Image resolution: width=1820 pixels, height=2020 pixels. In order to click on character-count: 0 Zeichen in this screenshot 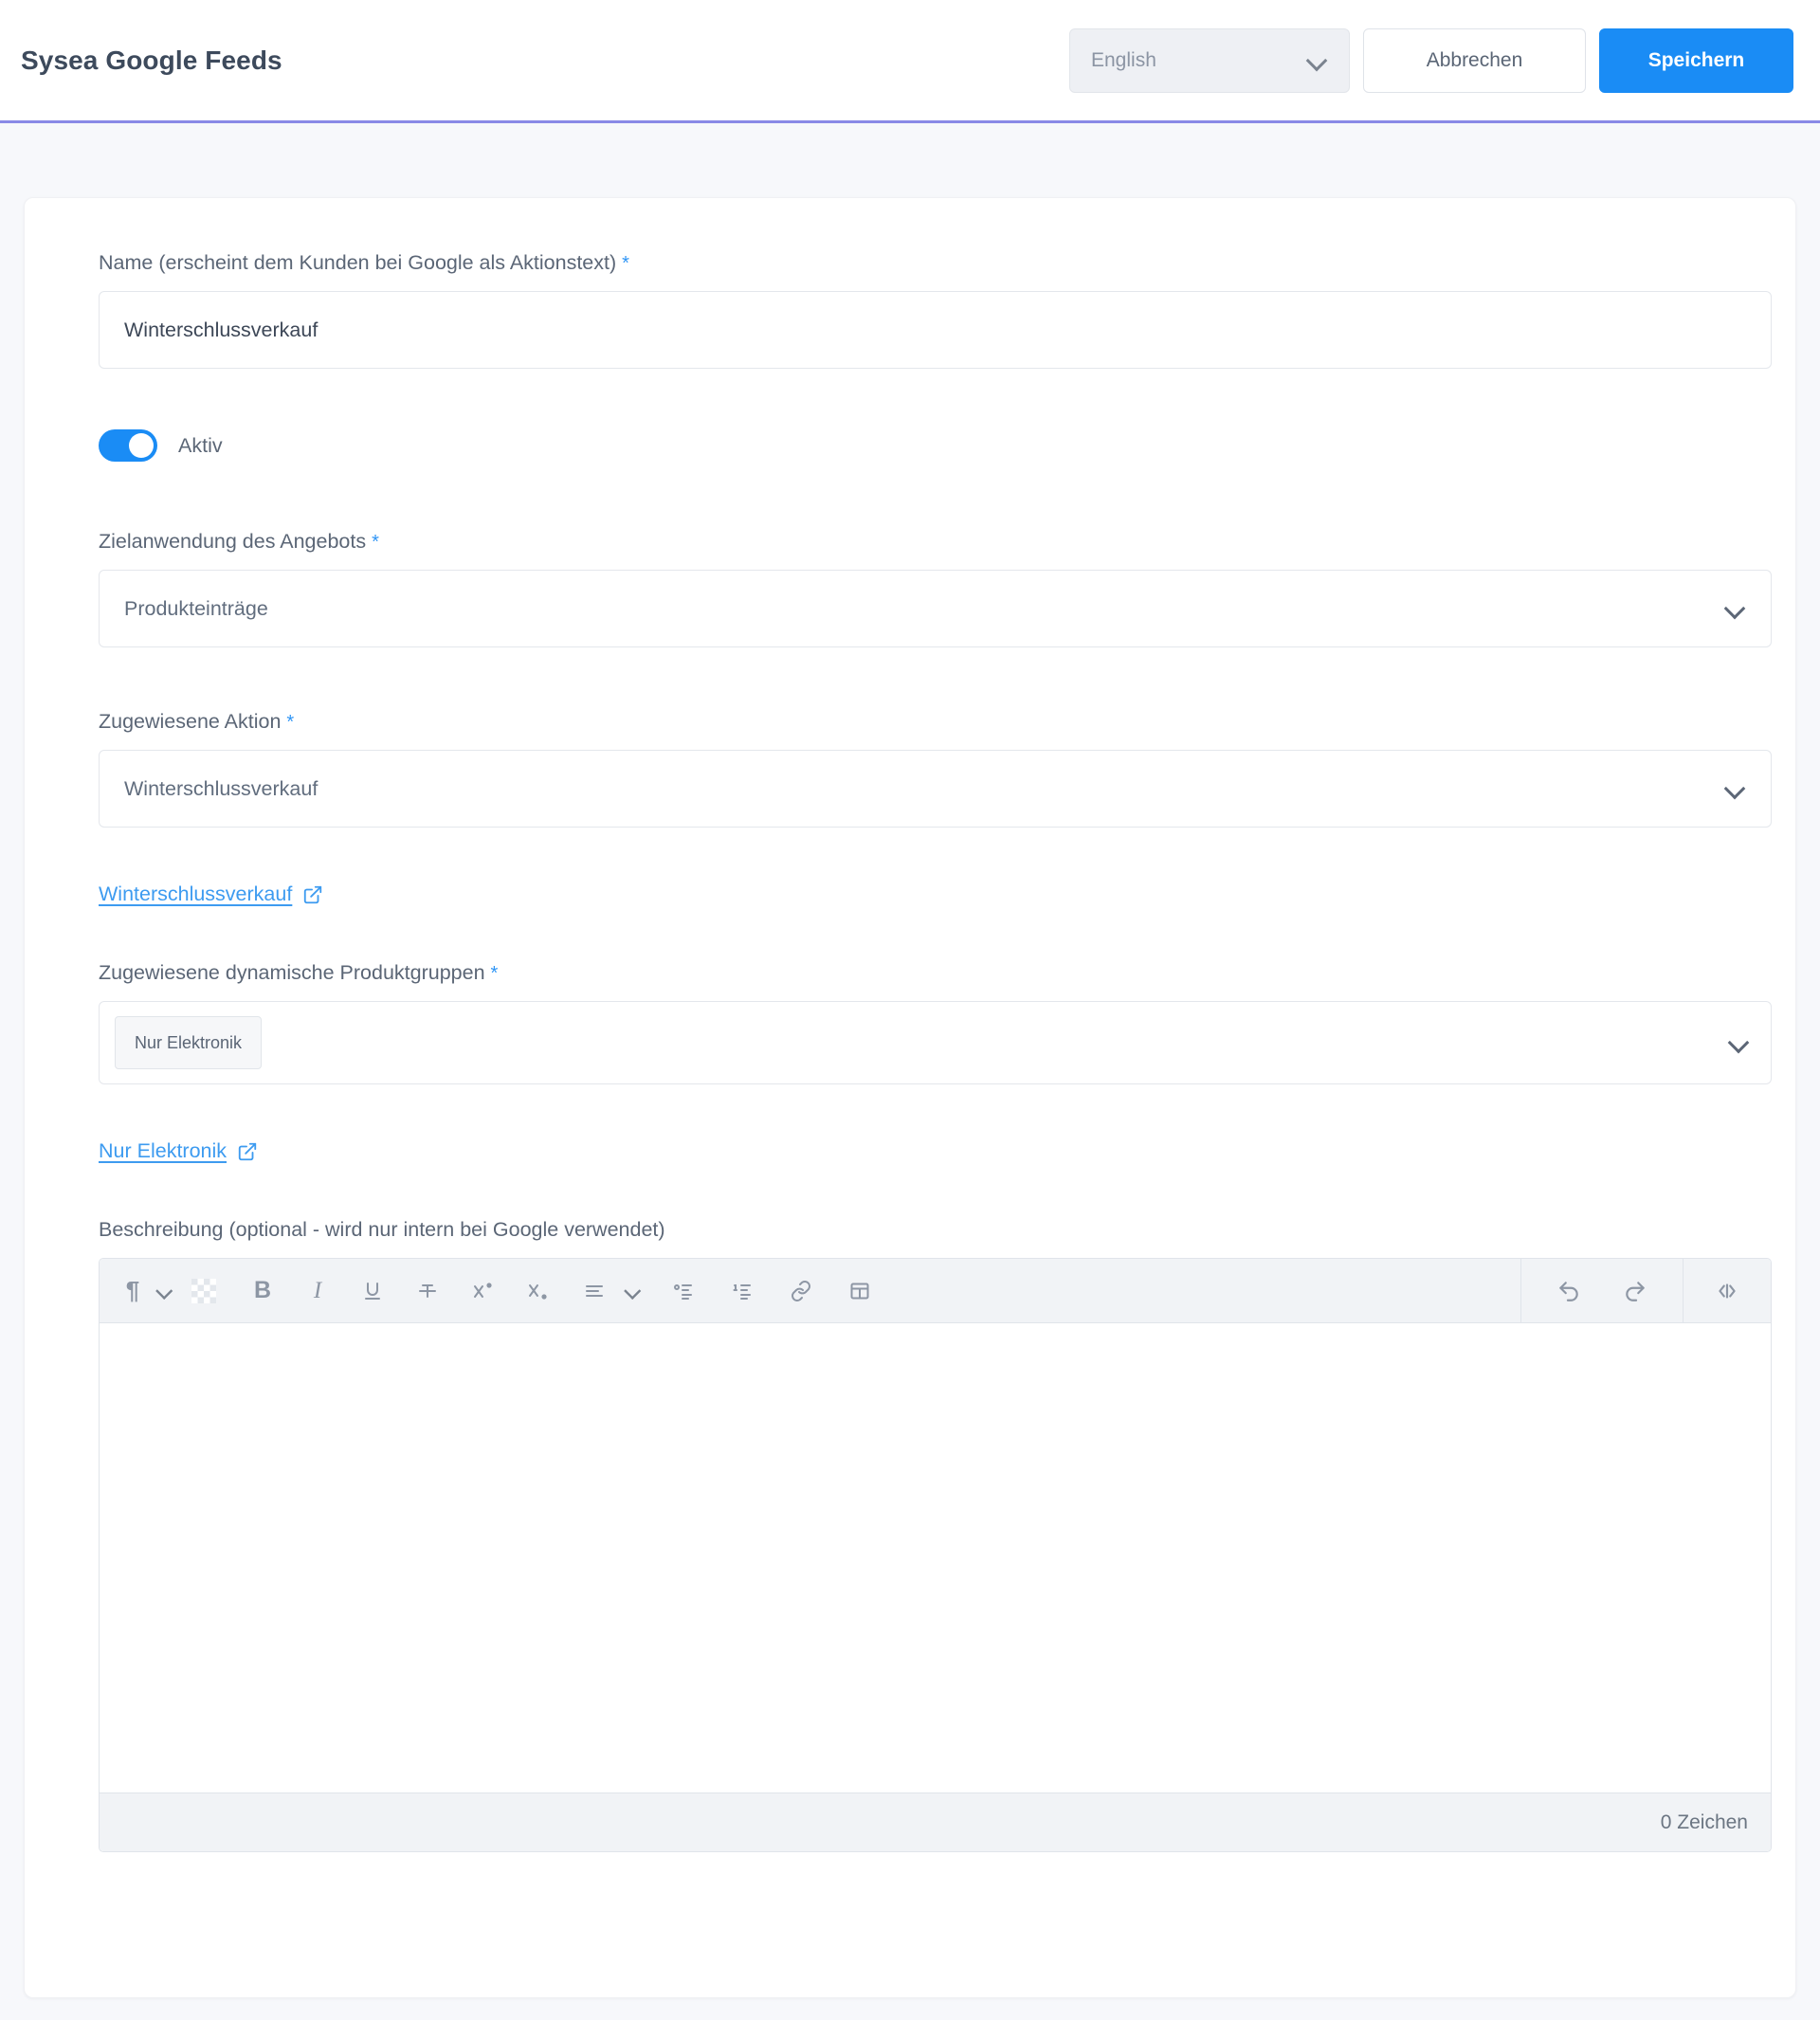, I will do `click(1704, 1822)`.